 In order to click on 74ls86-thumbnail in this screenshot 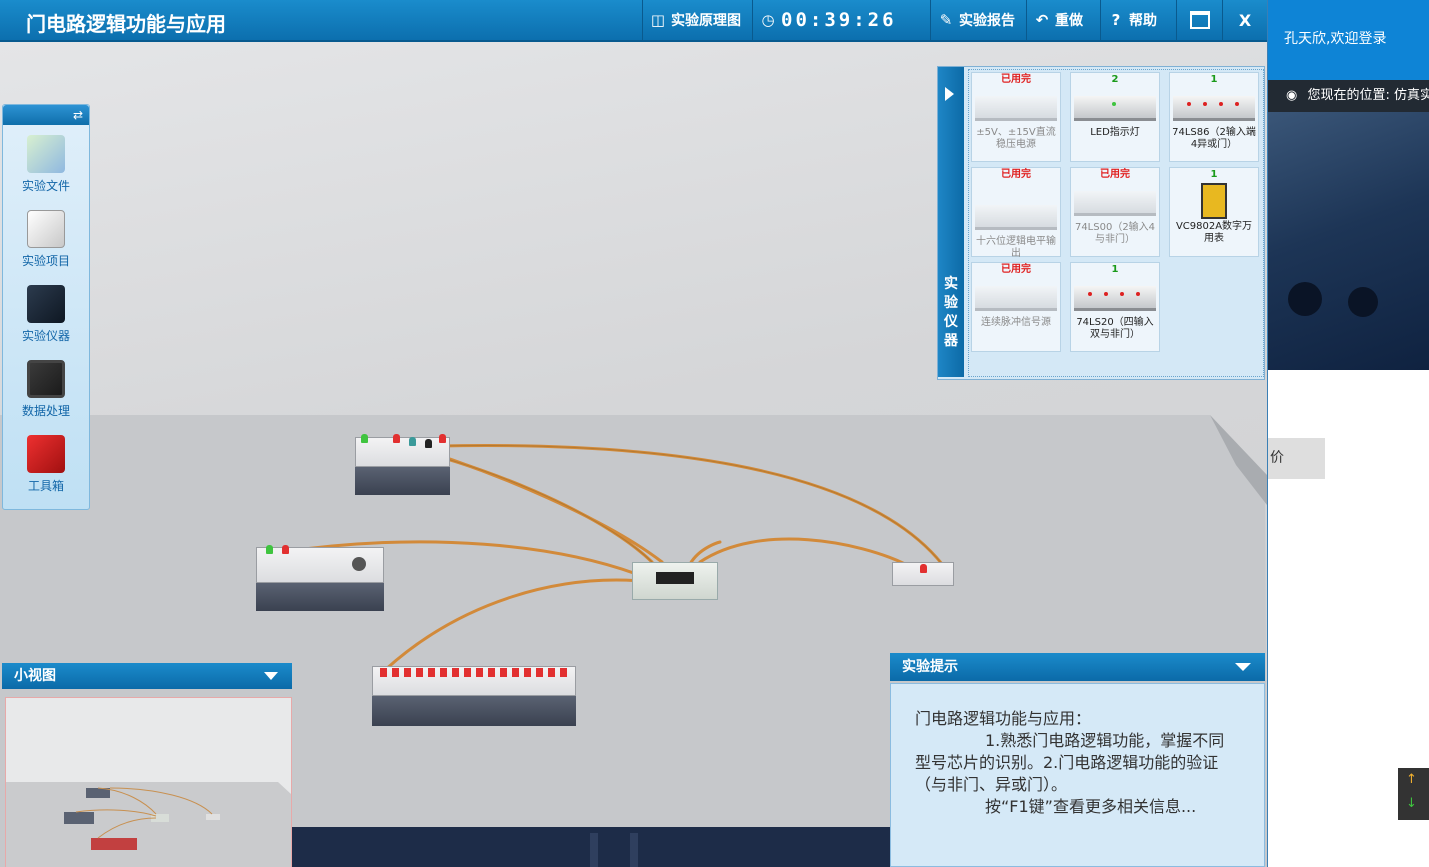, I will do `click(1214, 108)`.